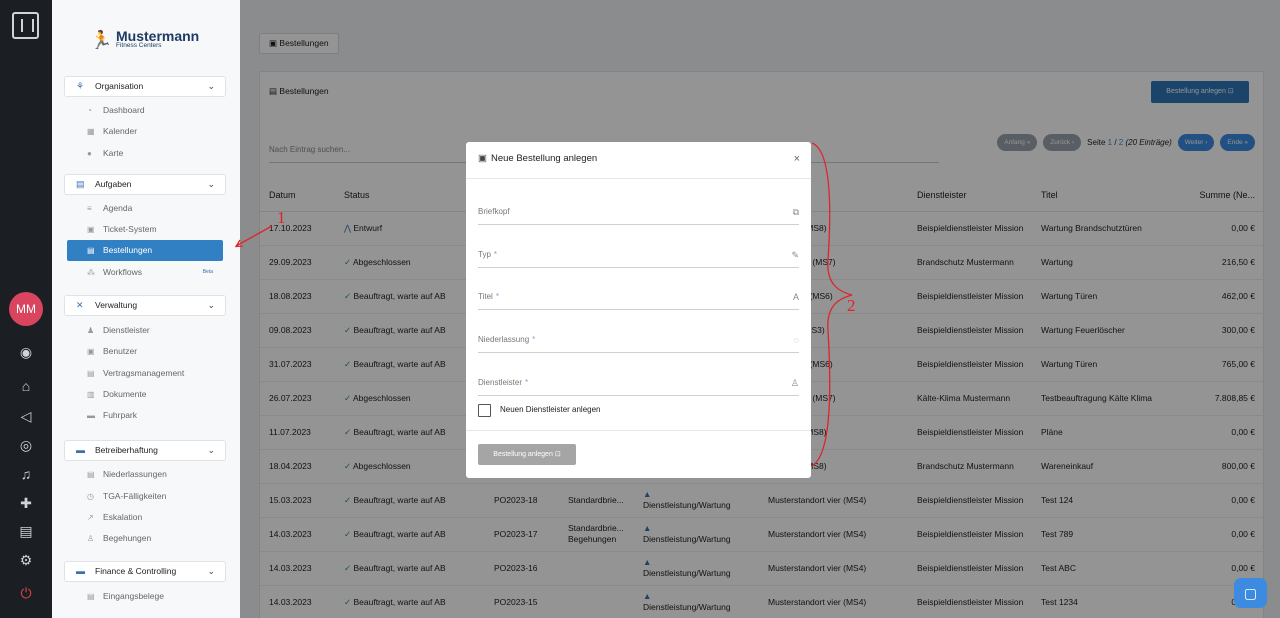 The image size is (1280, 618). I want to click on annotation-number-1: 1, so click(281, 217).